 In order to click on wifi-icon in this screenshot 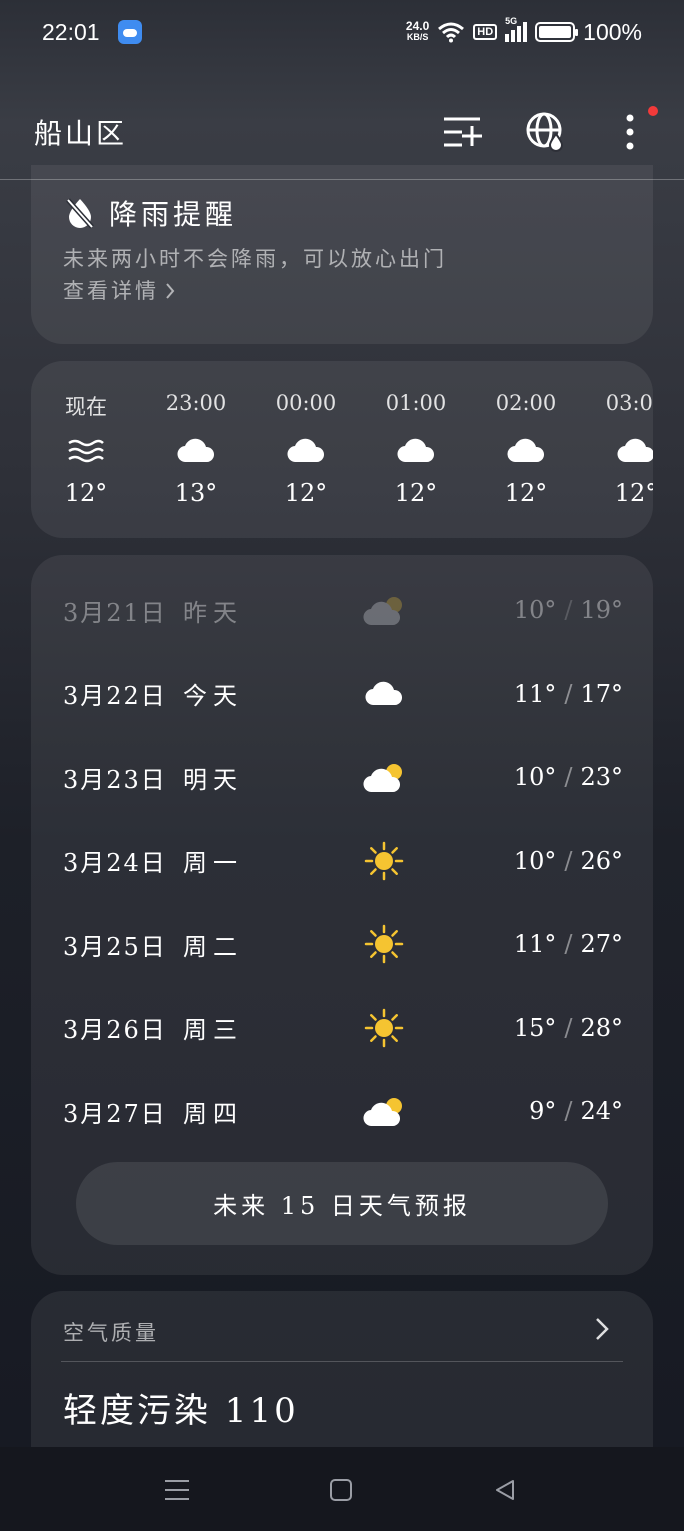, I will do `click(451, 32)`.